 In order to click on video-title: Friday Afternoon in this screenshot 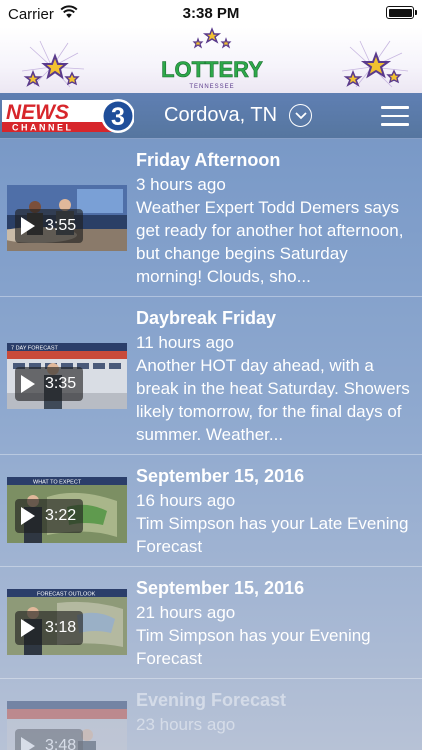, I will do `click(208, 160)`.